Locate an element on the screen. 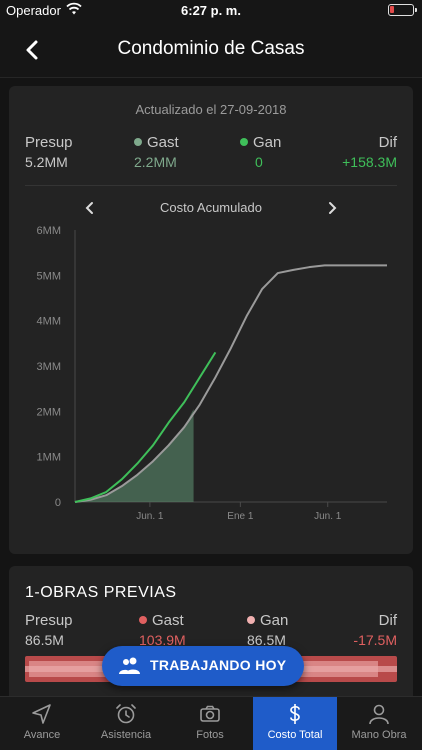 This screenshot has width=422, height=750. tab-label: Asistencia is located at coordinates (126, 735).